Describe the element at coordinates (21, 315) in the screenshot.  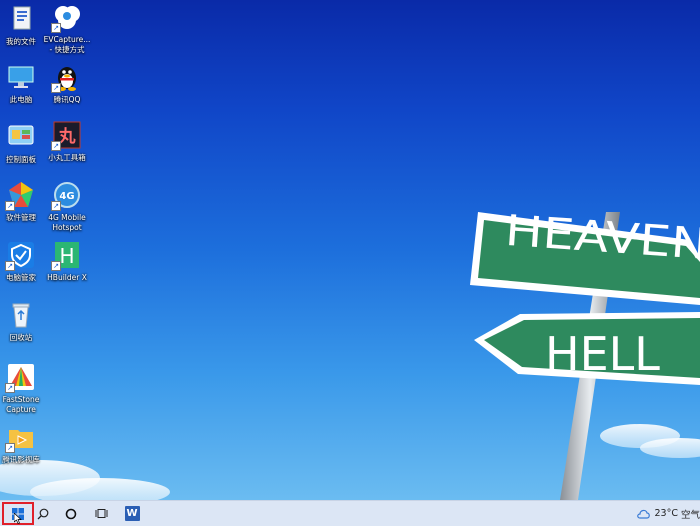
I see `recycle-bin-icon` at that location.